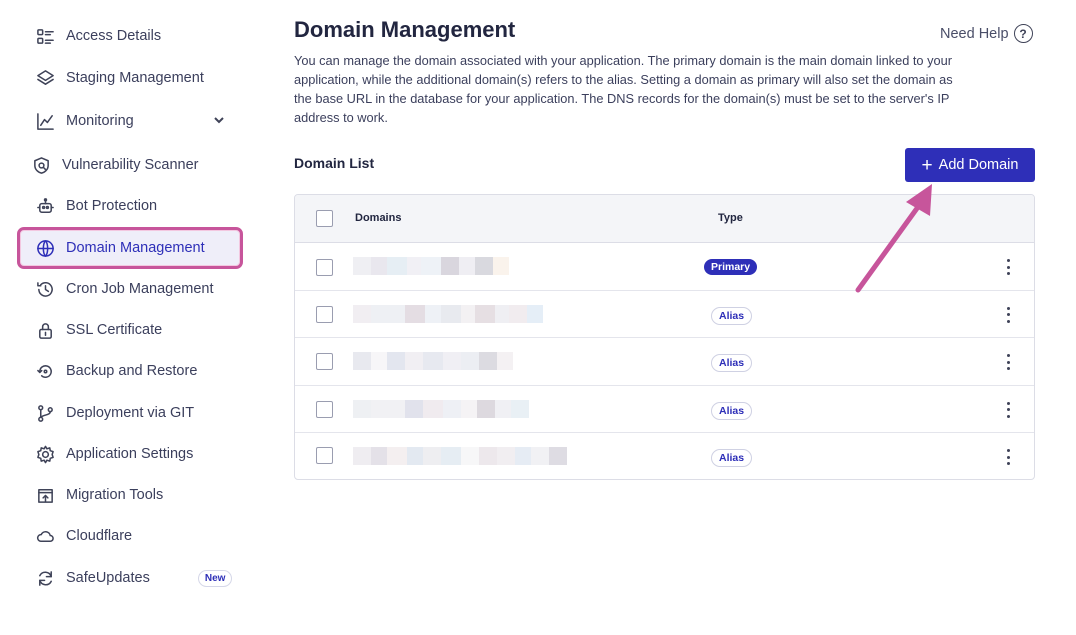 This screenshot has width=1076, height=635. I want to click on sidebar-item-label: Bot Protection, so click(112, 206).